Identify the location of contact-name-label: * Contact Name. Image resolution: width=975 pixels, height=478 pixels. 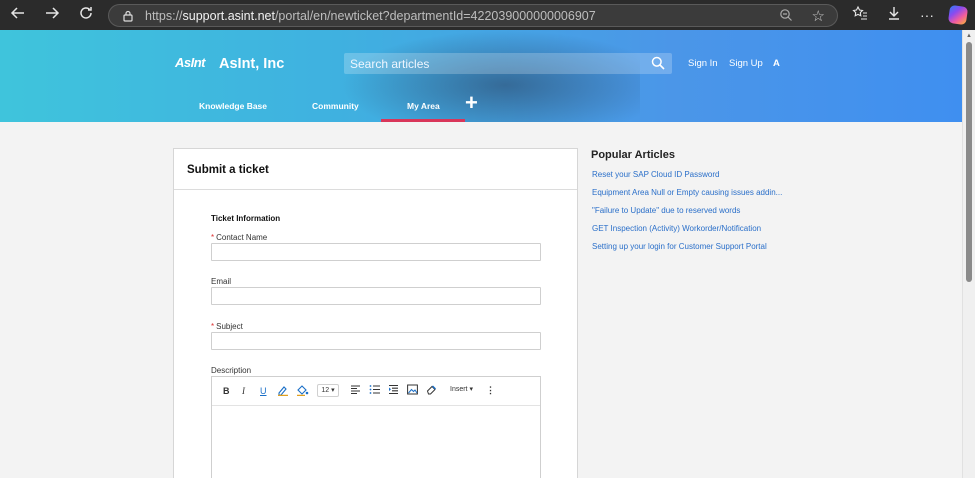
(239, 237).